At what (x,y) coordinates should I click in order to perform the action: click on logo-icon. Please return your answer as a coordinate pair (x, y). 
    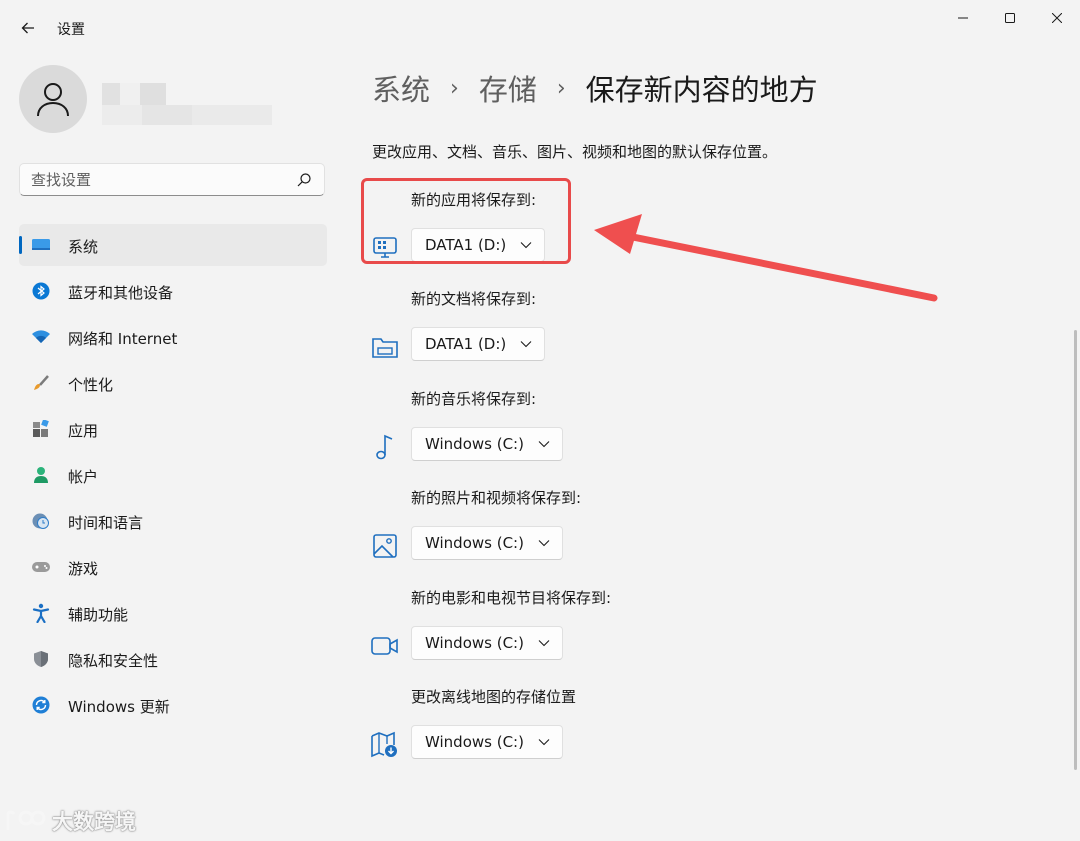
    Looking at the image, I should click on (26, 820).